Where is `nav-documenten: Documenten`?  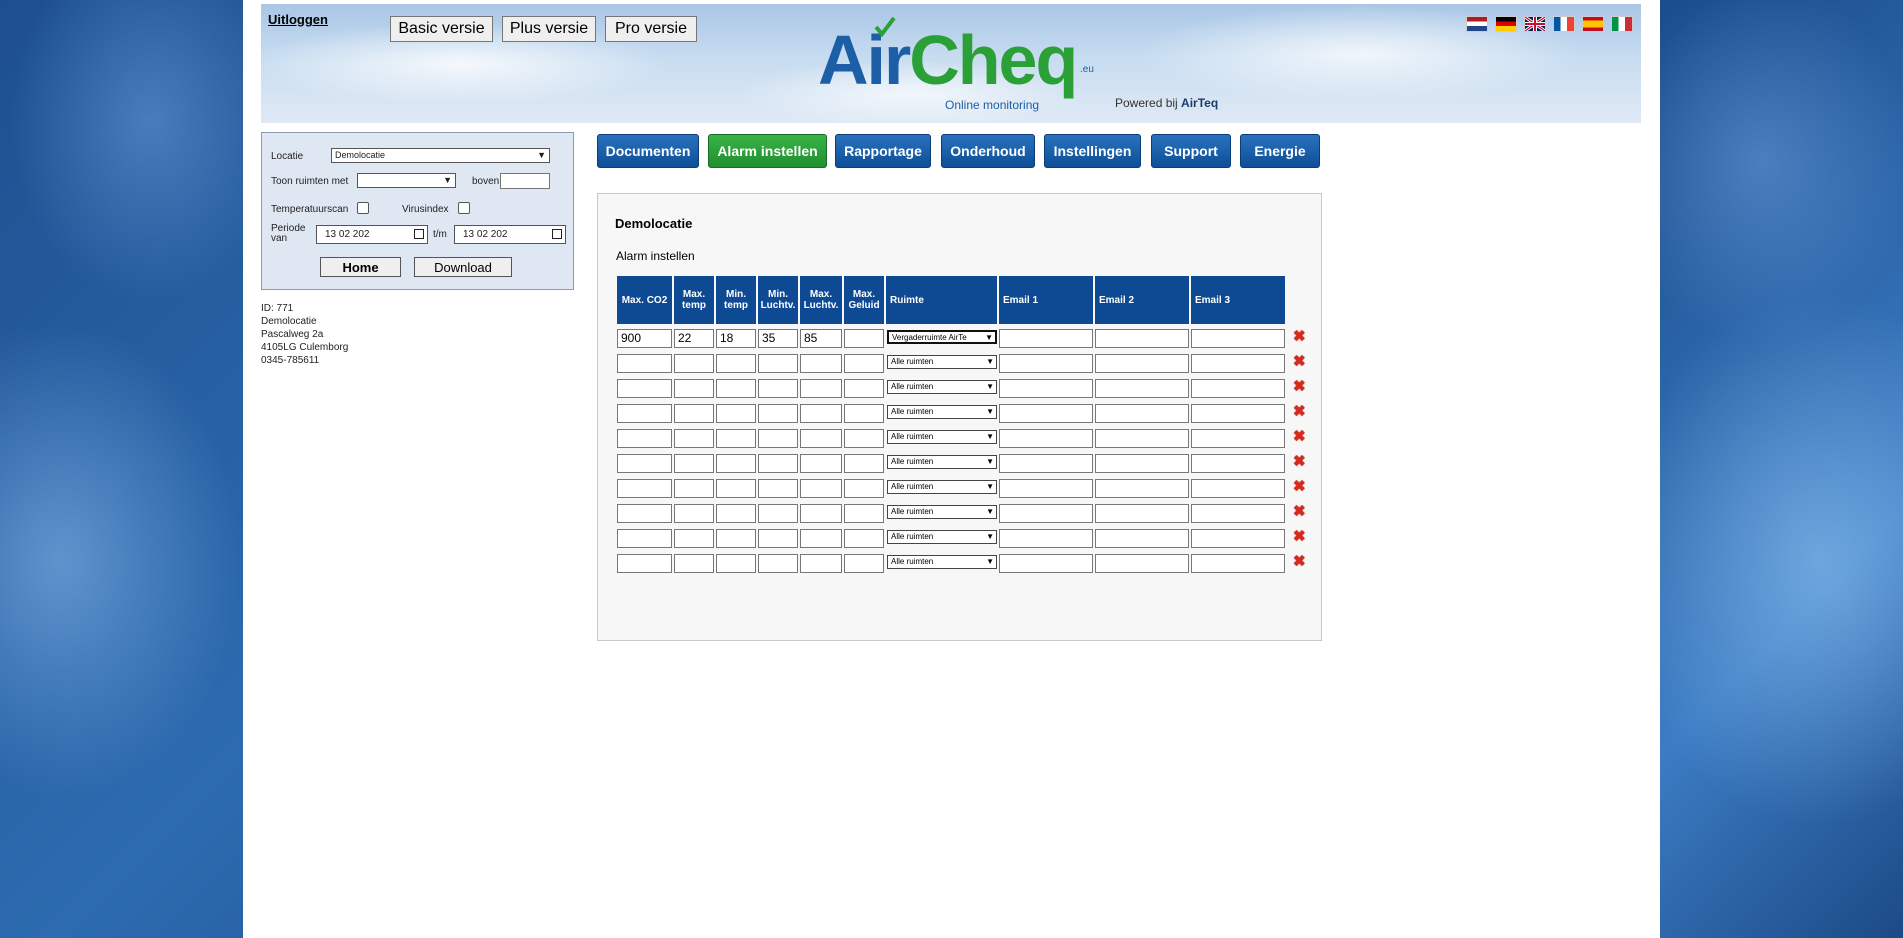
nav-documenten: Documenten is located at coordinates (648, 151).